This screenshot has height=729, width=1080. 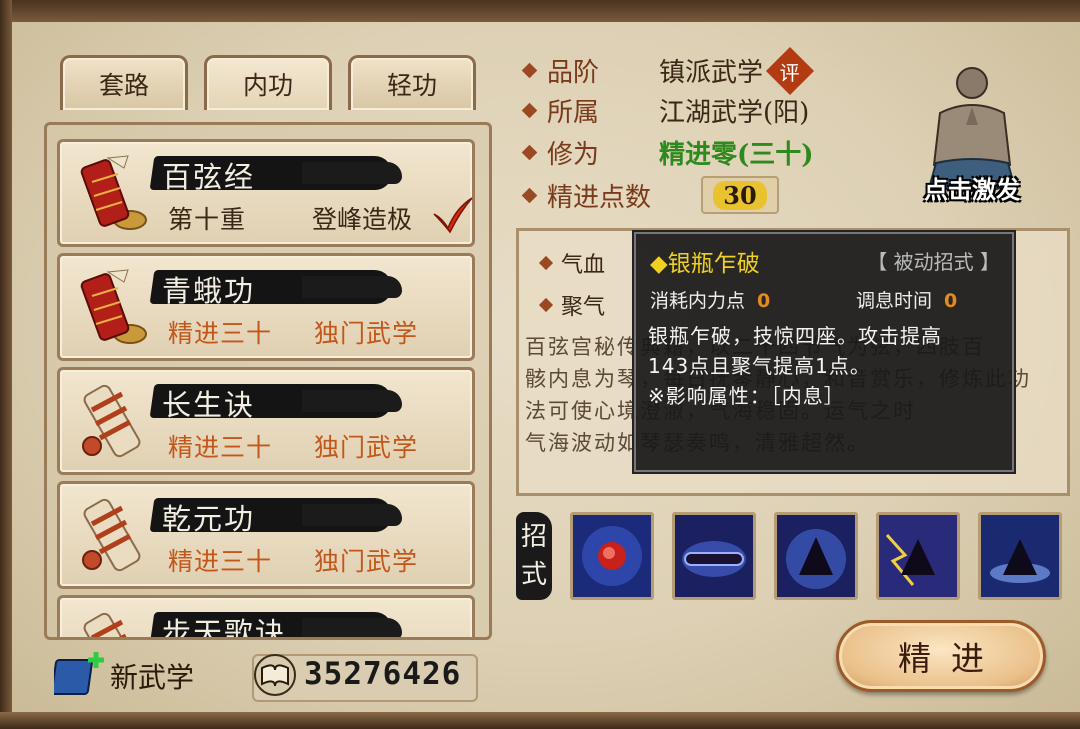 What do you see at coordinates (152, 676) in the screenshot?
I see `new-martial-label: 新武学` at bounding box center [152, 676].